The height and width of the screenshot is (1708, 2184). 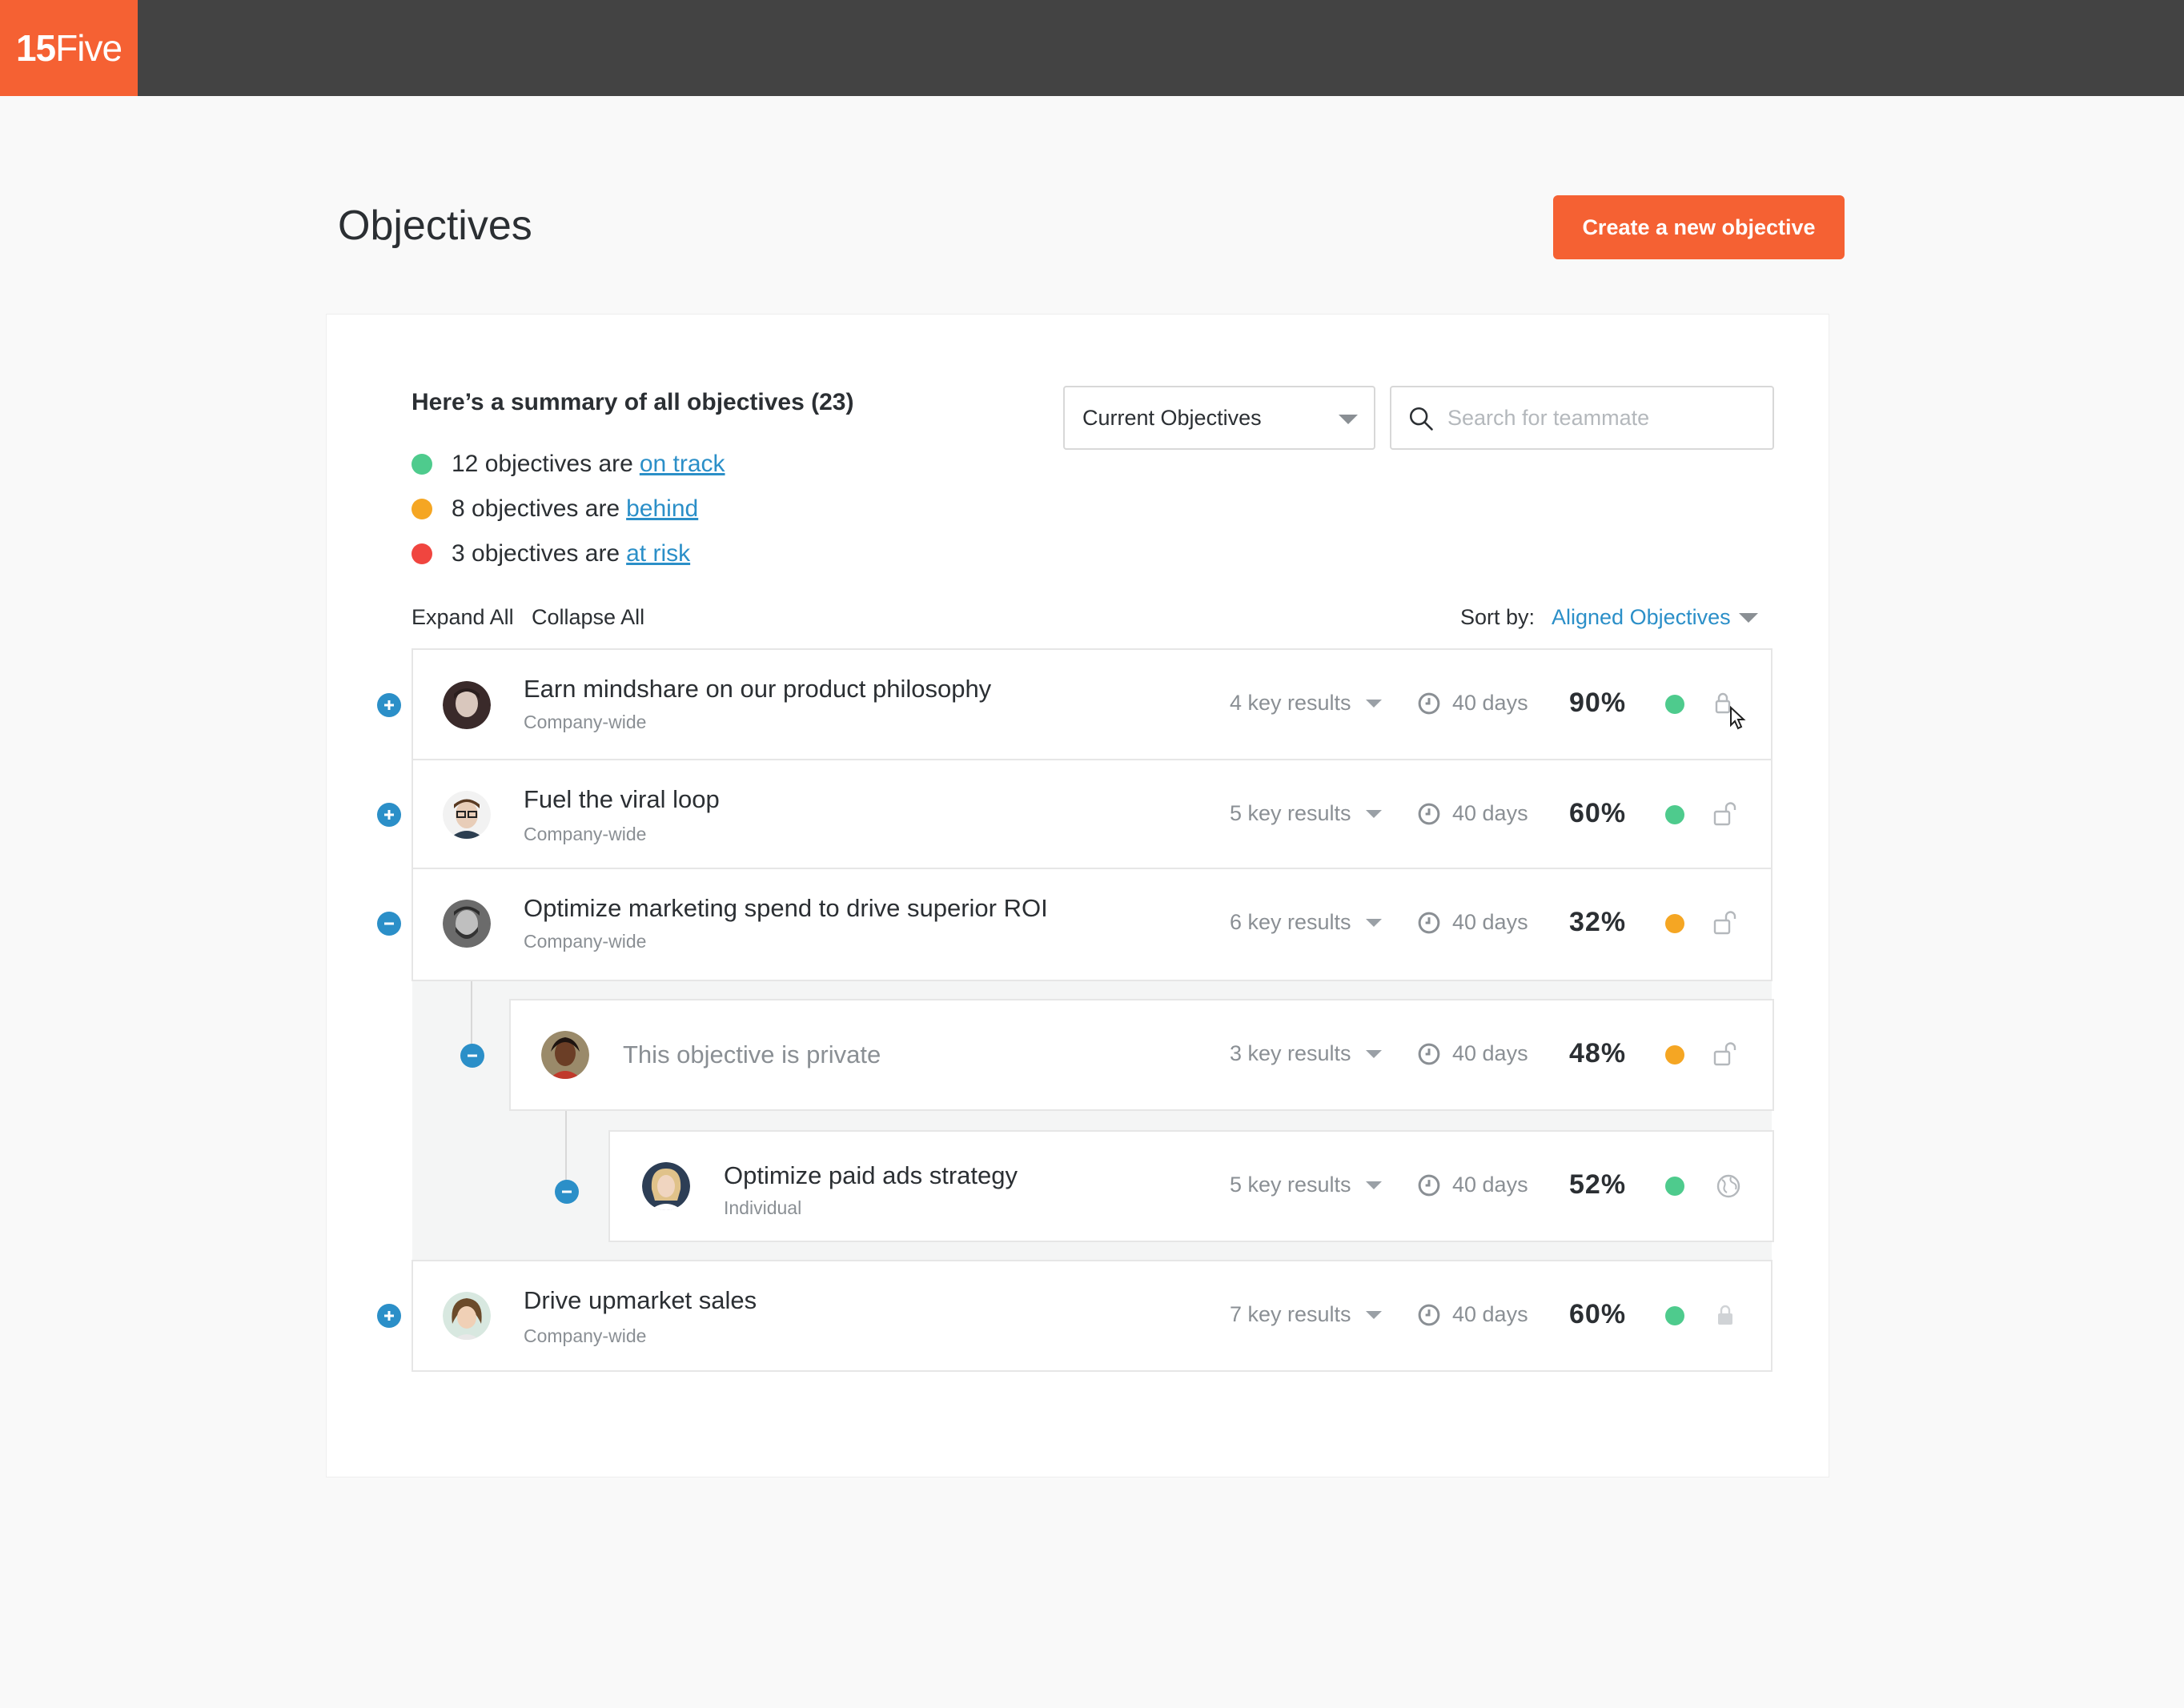 I want to click on globe-icon, so click(x=1728, y=1186).